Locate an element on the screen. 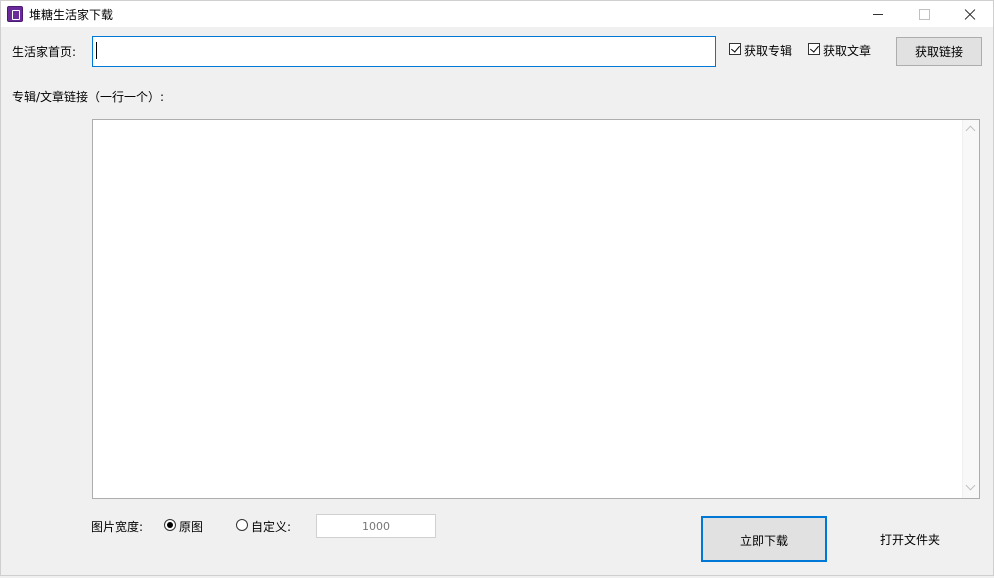  album-check-icon is located at coordinates (735, 49).